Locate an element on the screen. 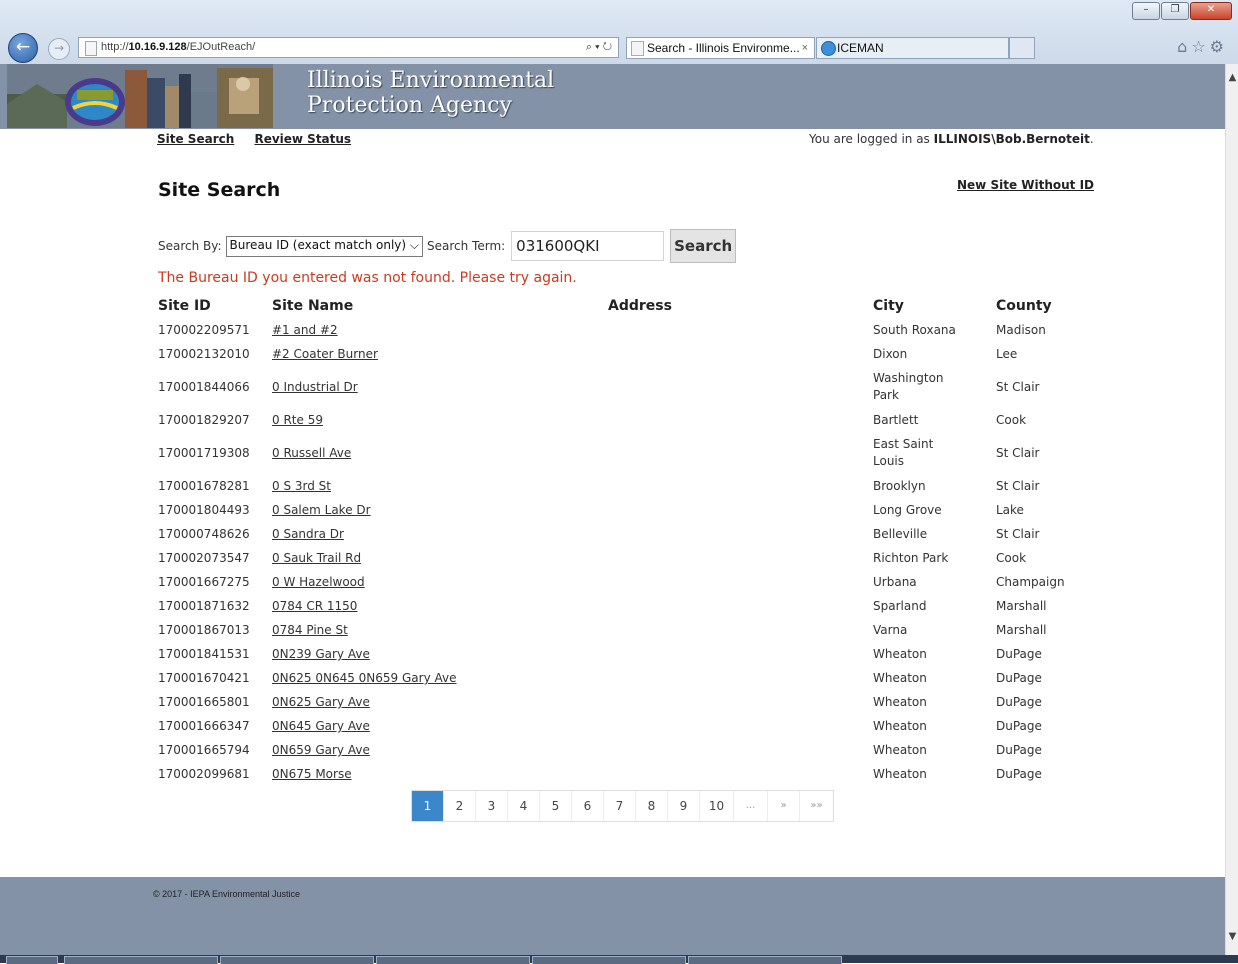 This screenshot has width=1238, height=964. site-name-link: 0 Sauk Trail Rd is located at coordinates (316, 558).